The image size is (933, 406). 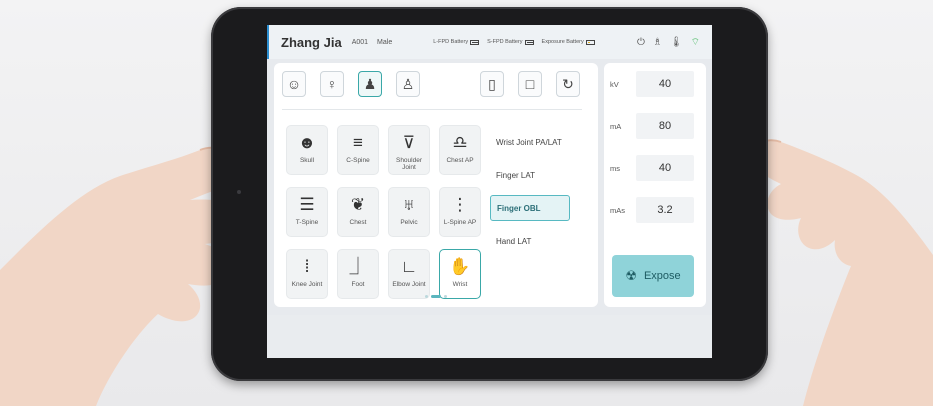 I want to click on body-part-label: Foot, so click(x=358, y=284).